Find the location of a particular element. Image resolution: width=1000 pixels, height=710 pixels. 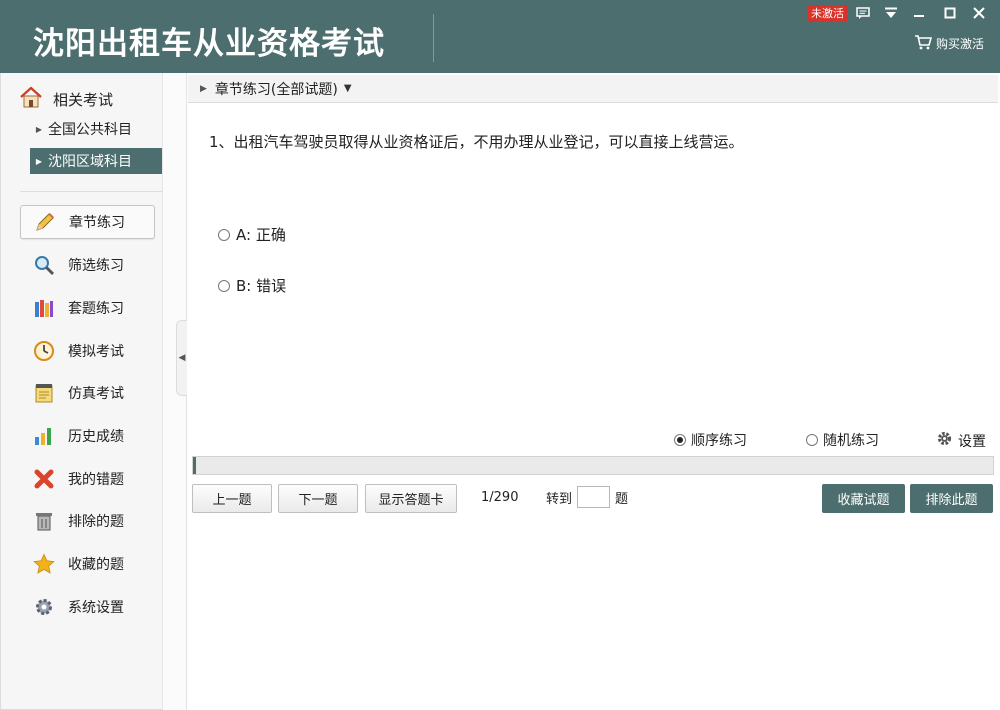

clock-icon is located at coordinates (44, 351).